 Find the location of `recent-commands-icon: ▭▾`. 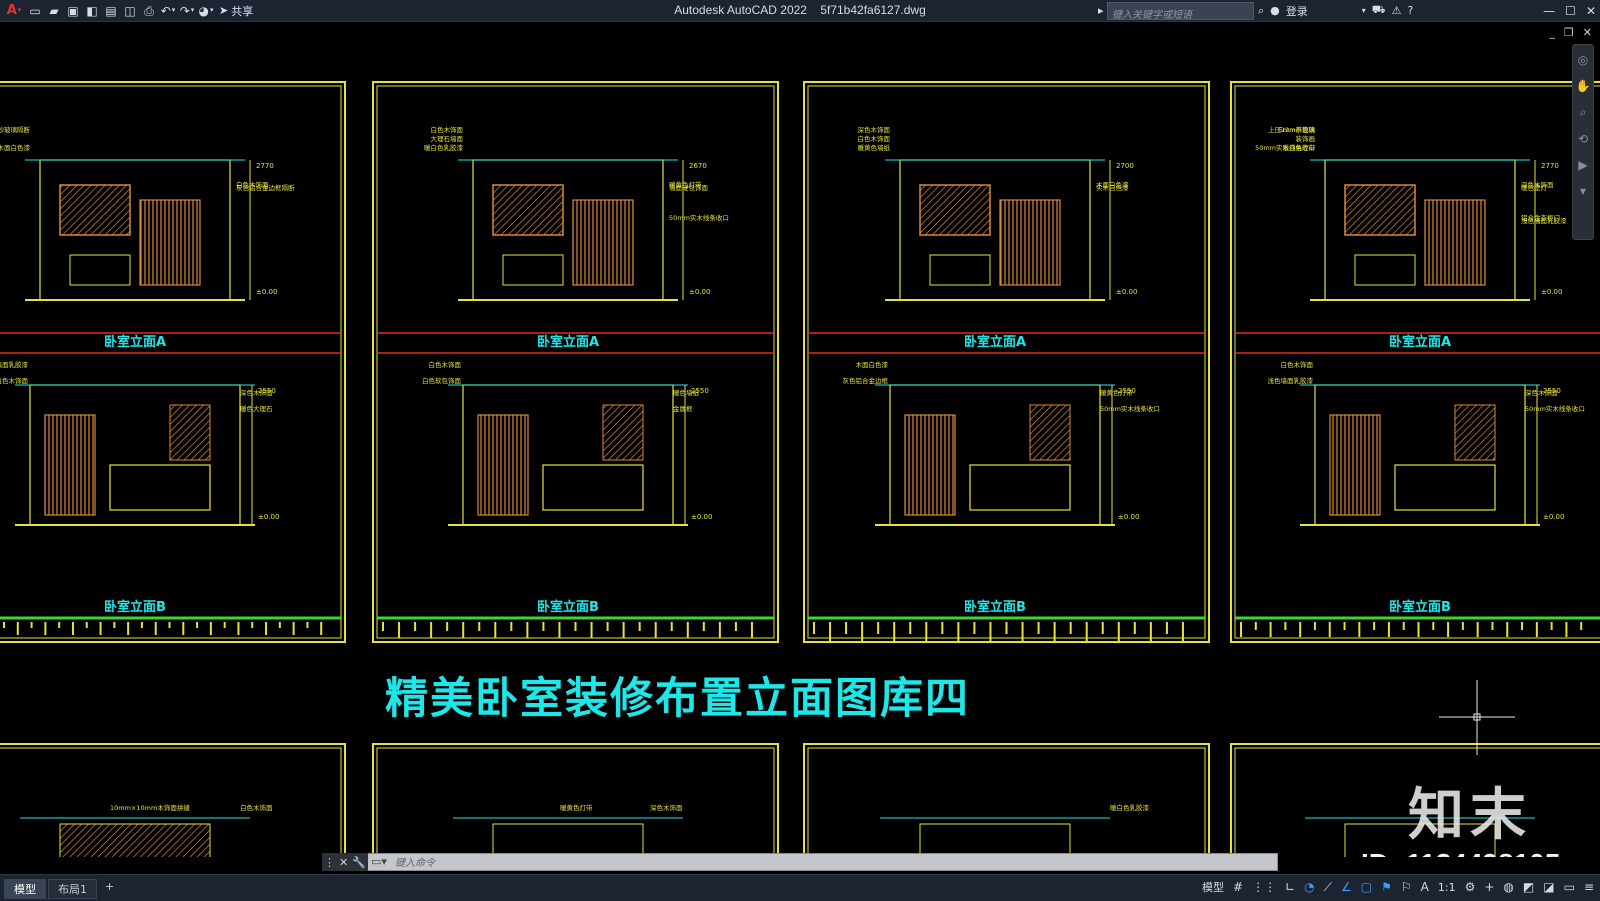

recent-commands-icon: ▭▾ is located at coordinates (379, 861).